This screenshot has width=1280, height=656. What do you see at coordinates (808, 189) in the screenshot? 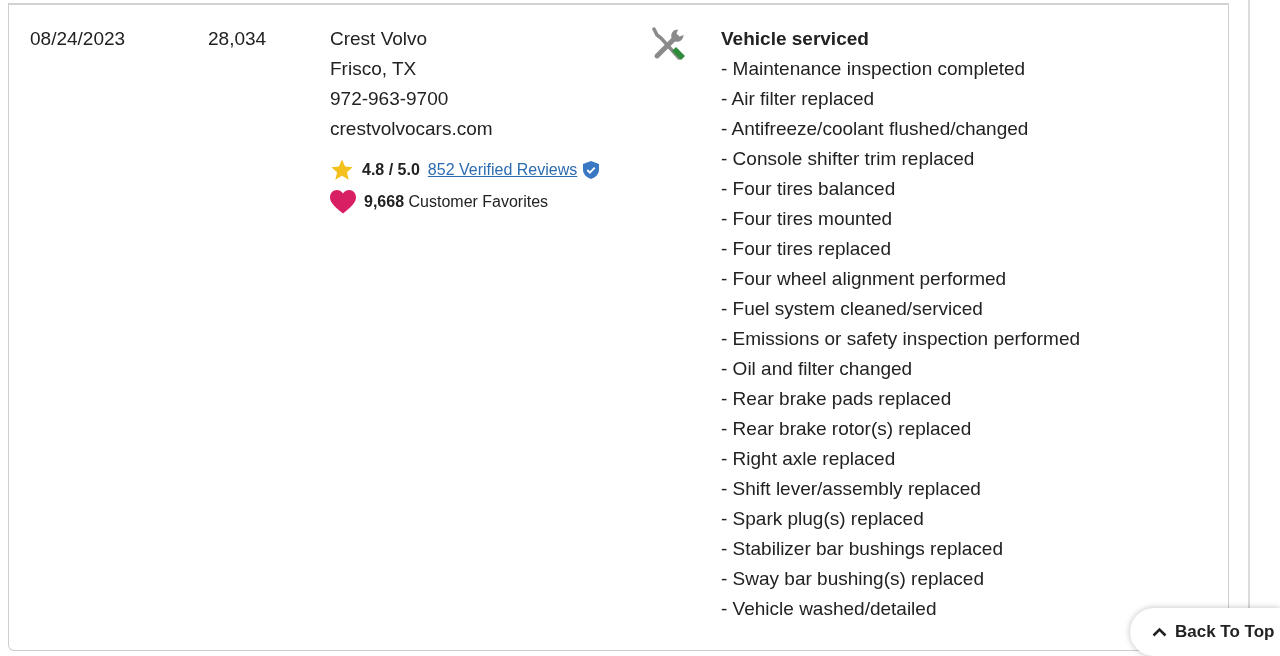
I see `service-item: - Four tires balanced` at bounding box center [808, 189].